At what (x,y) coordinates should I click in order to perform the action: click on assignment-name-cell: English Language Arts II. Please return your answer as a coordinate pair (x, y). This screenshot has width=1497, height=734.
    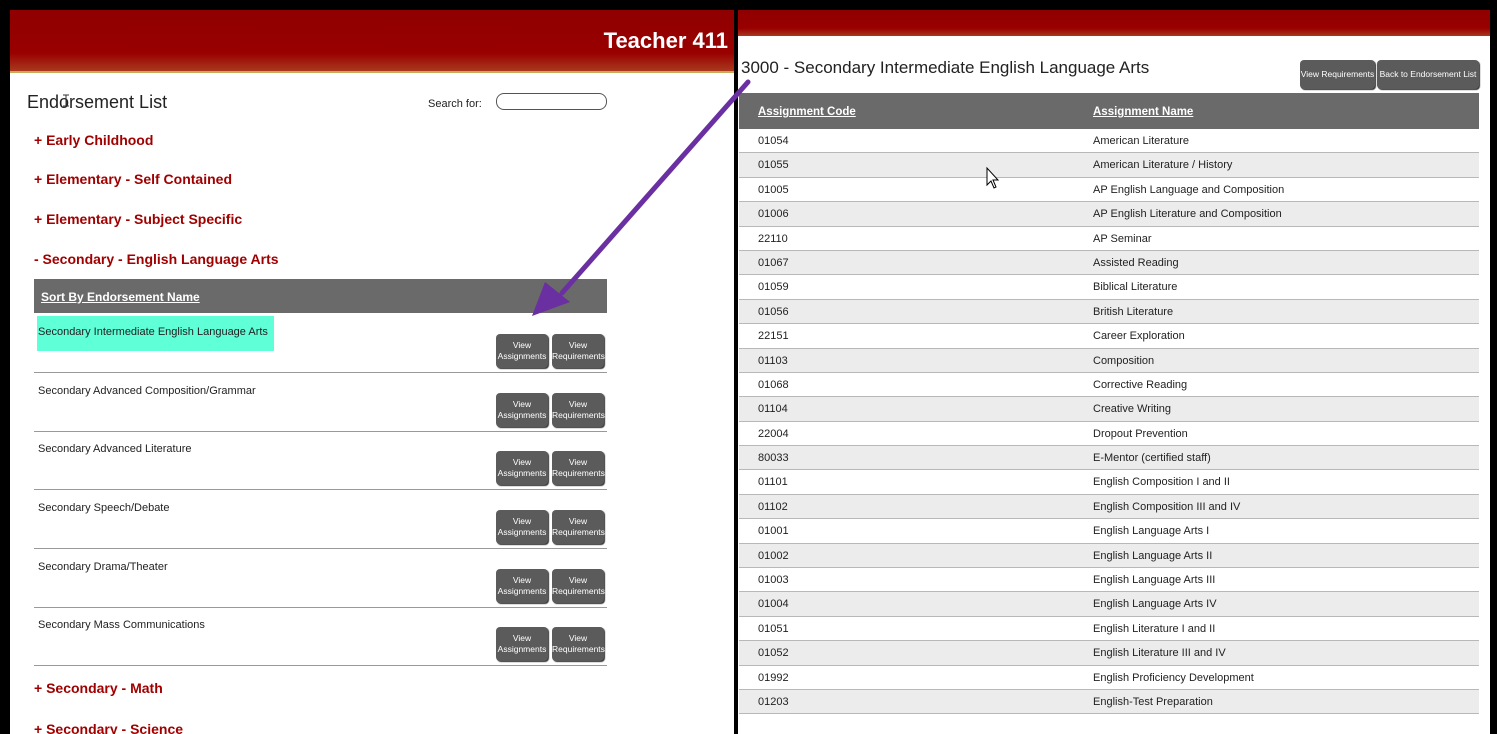
    Looking at the image, I should click on (1153, 555).